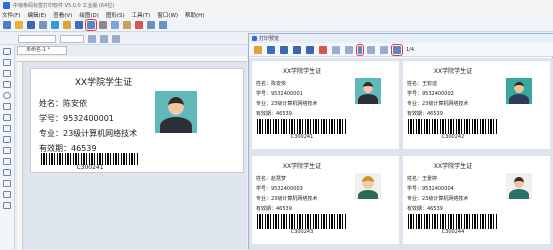 The height and width of the screenshot is (250, 553). Describe the element at coordinates (297, 49) in the screenshot. I see `zoom-out-icon` at that location.